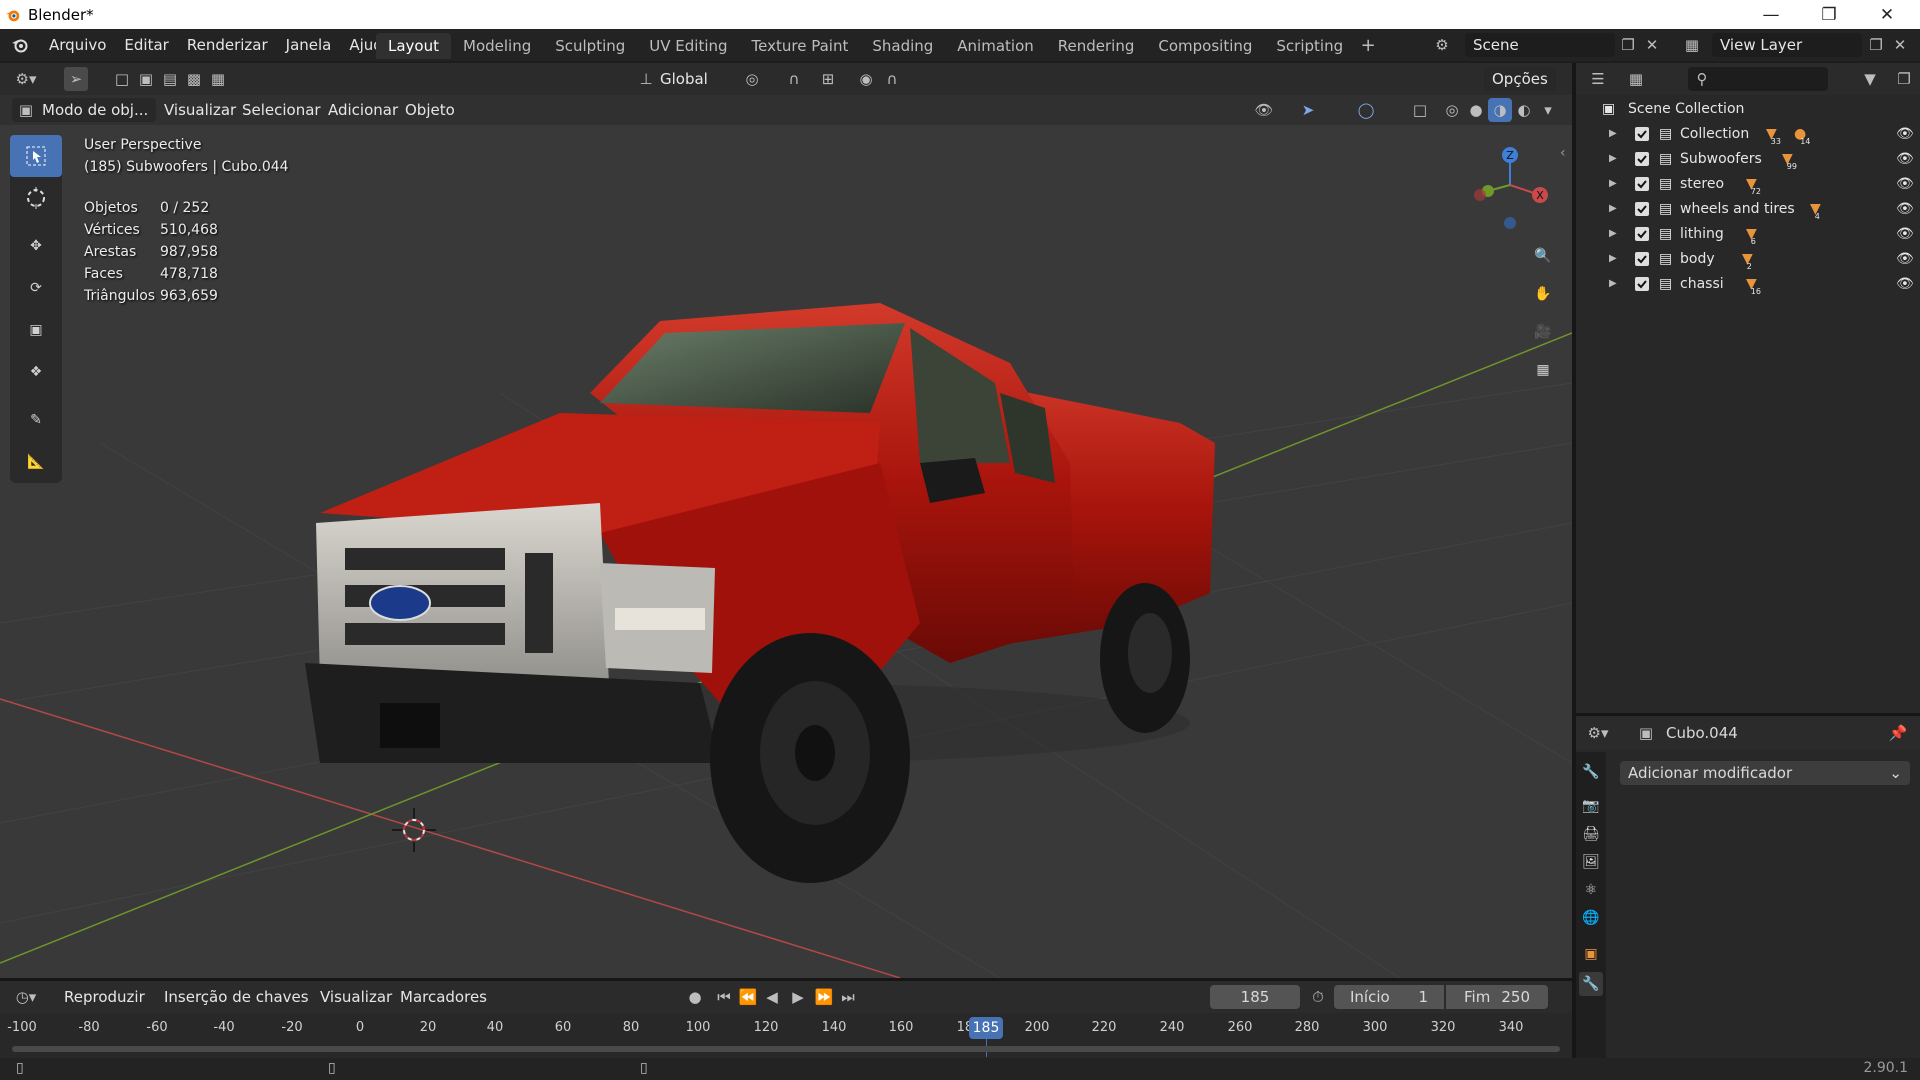  What do you see at coordinates (1876, 45) in the screenshot?
I see `new-view-layer-icon: ❐` at bounding box center [1876, 45].